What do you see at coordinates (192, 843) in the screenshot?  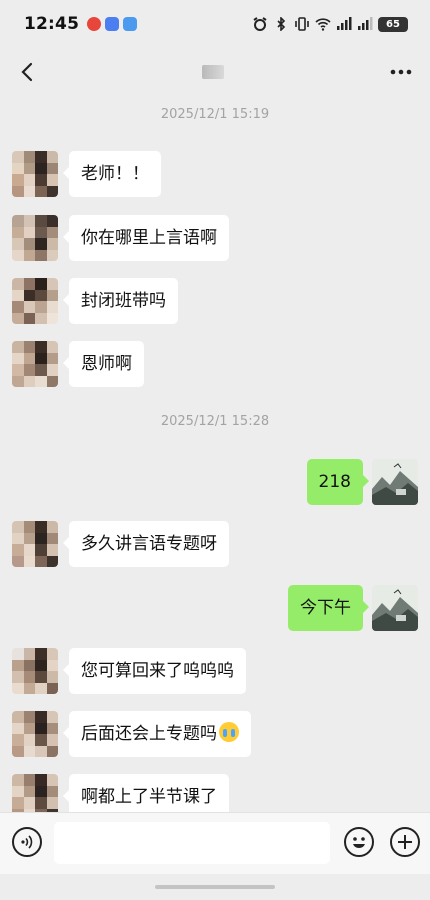 I see `message-input` at bounding box center [192, 843].